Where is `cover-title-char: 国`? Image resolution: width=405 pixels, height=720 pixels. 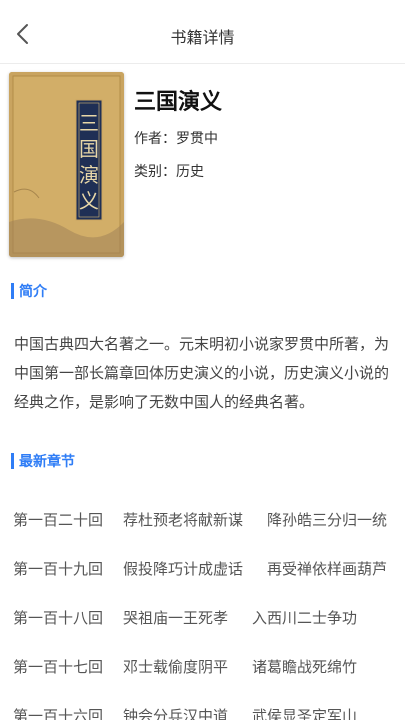 cover-title-char: 国 is located at coordinates (89, 149).